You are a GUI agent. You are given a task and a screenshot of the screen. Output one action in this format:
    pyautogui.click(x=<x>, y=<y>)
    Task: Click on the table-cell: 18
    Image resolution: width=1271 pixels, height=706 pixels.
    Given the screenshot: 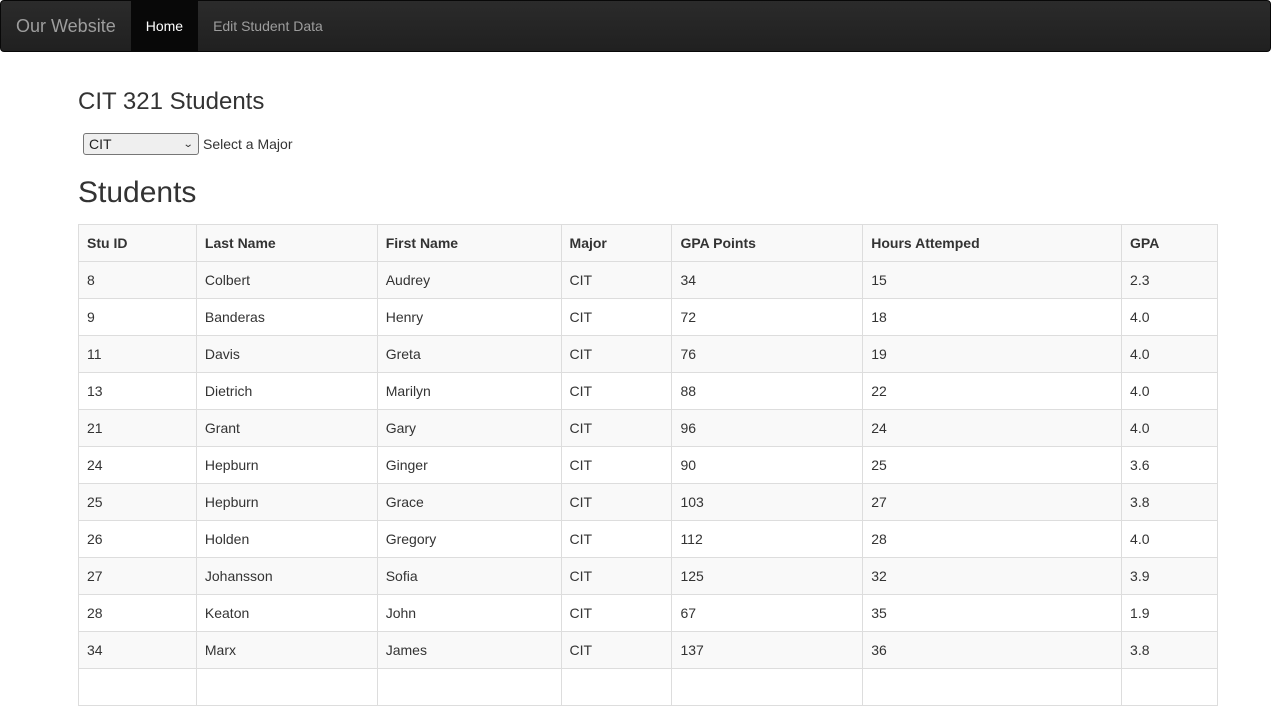 What is the action you would take?
    pyautogui.click(x=992, y=317)
    